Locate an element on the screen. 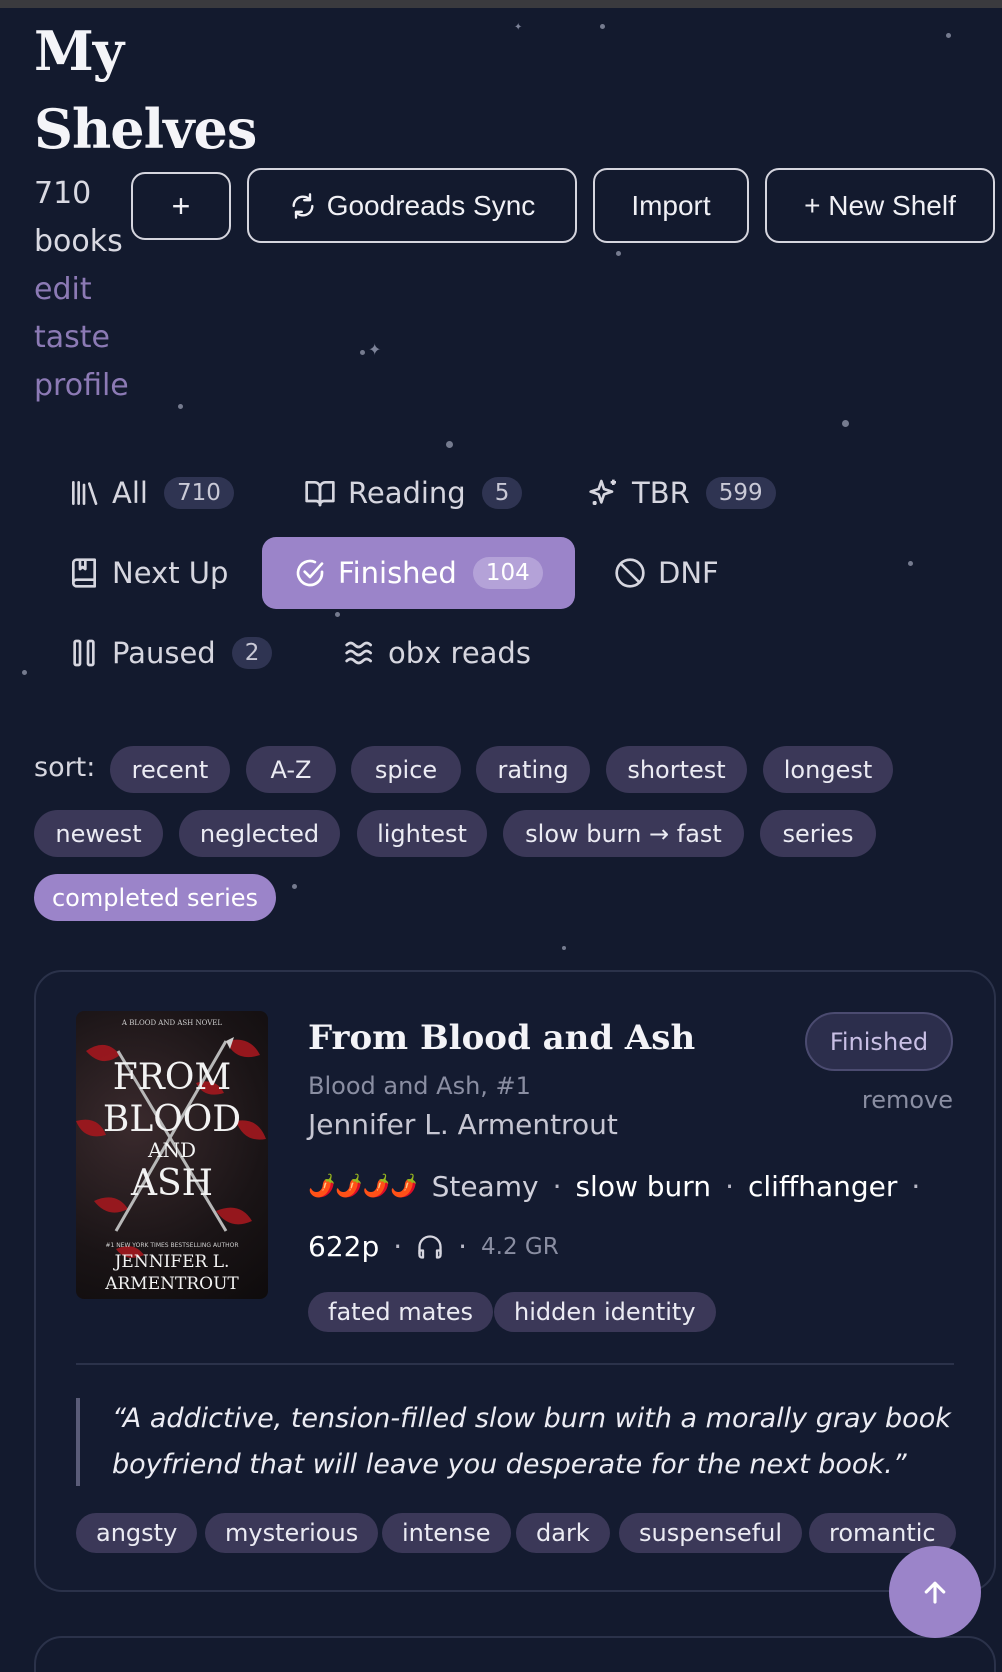  tab-tbr: TBR 599 is located at coordinates (682, 493).